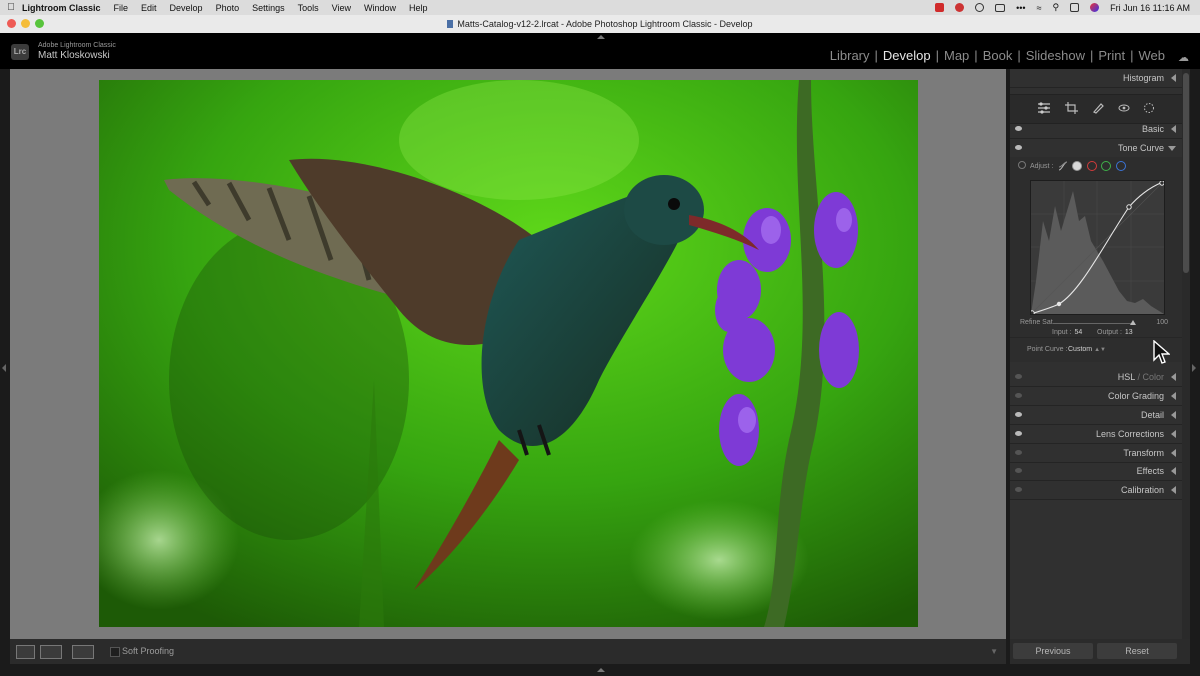 This screenshot has height=676, width=1200. Describe the element at coordinates (1056, 7) in the screenshot. I see `search-icon: ⚲` at that location.